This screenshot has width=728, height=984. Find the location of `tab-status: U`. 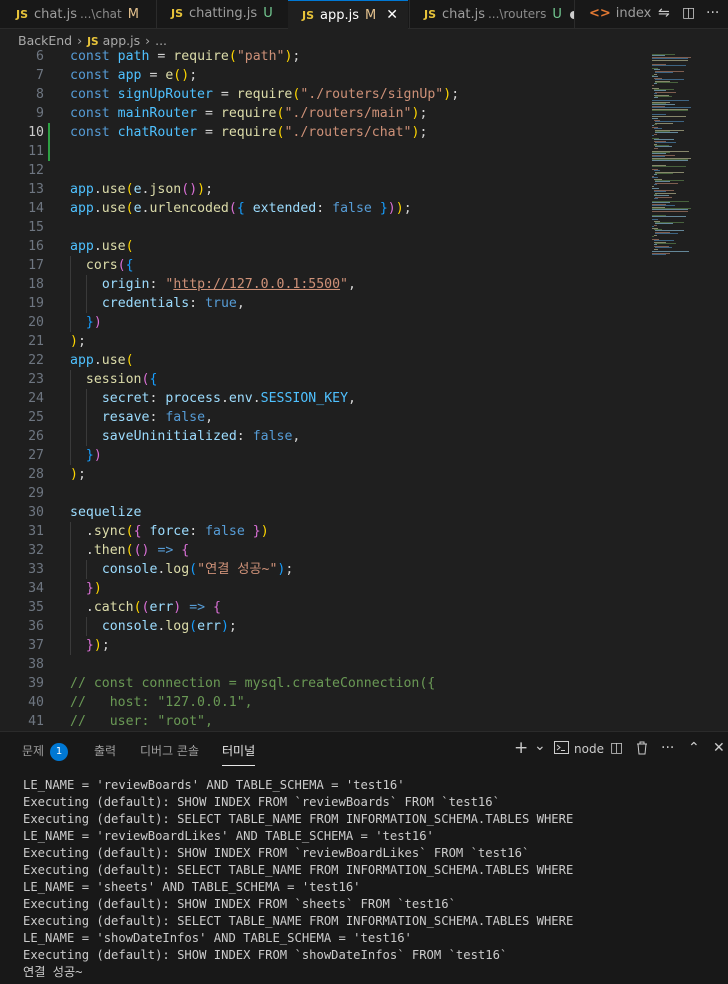

tab-status: U is located at coordinates (557, 14).